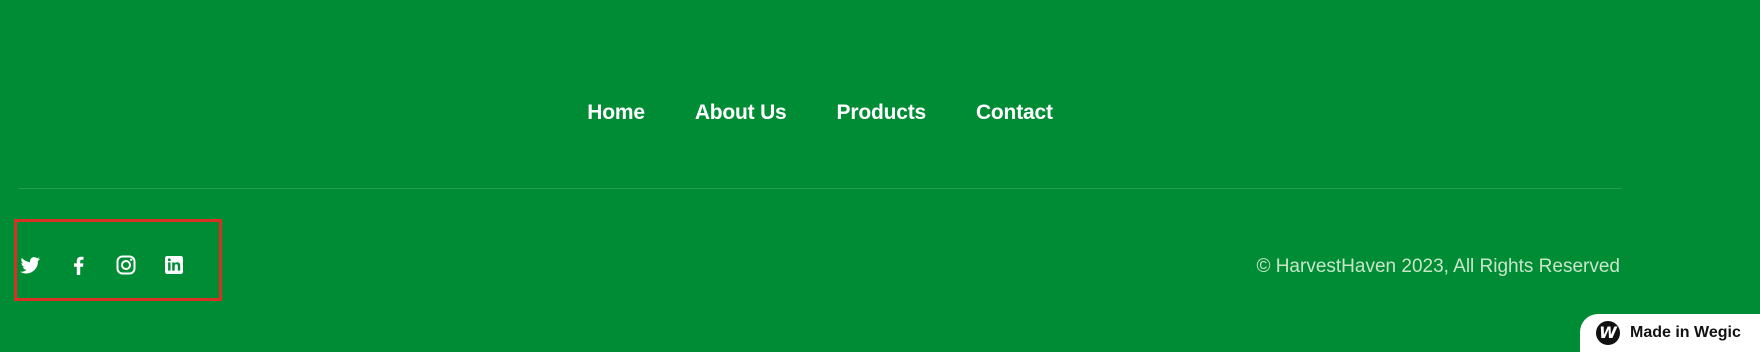 The width and height of the screenshot is (1760, 352). What do you see at coordinates (174, 265) in the screenshot?
I see `linkedin-icon` at bounding box center [174, 265].